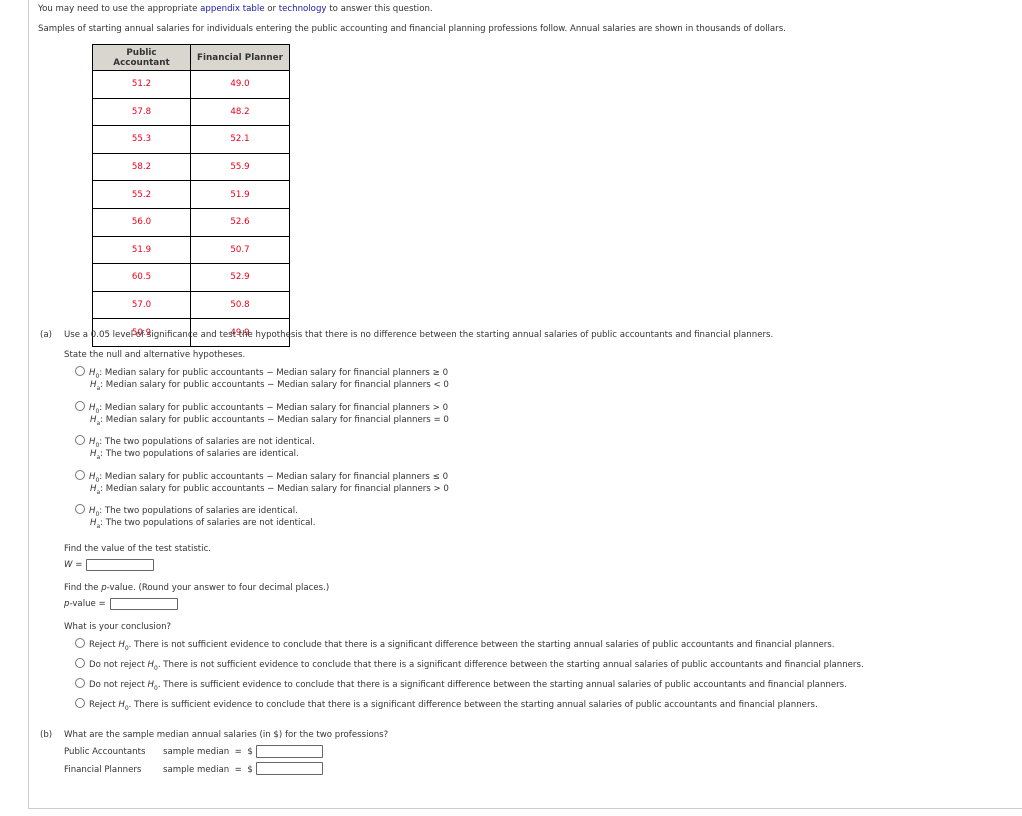  Describe the element at coordinates (141, 84) in the screenshot. I see `cell-public-accountant: 51.2` at that location.